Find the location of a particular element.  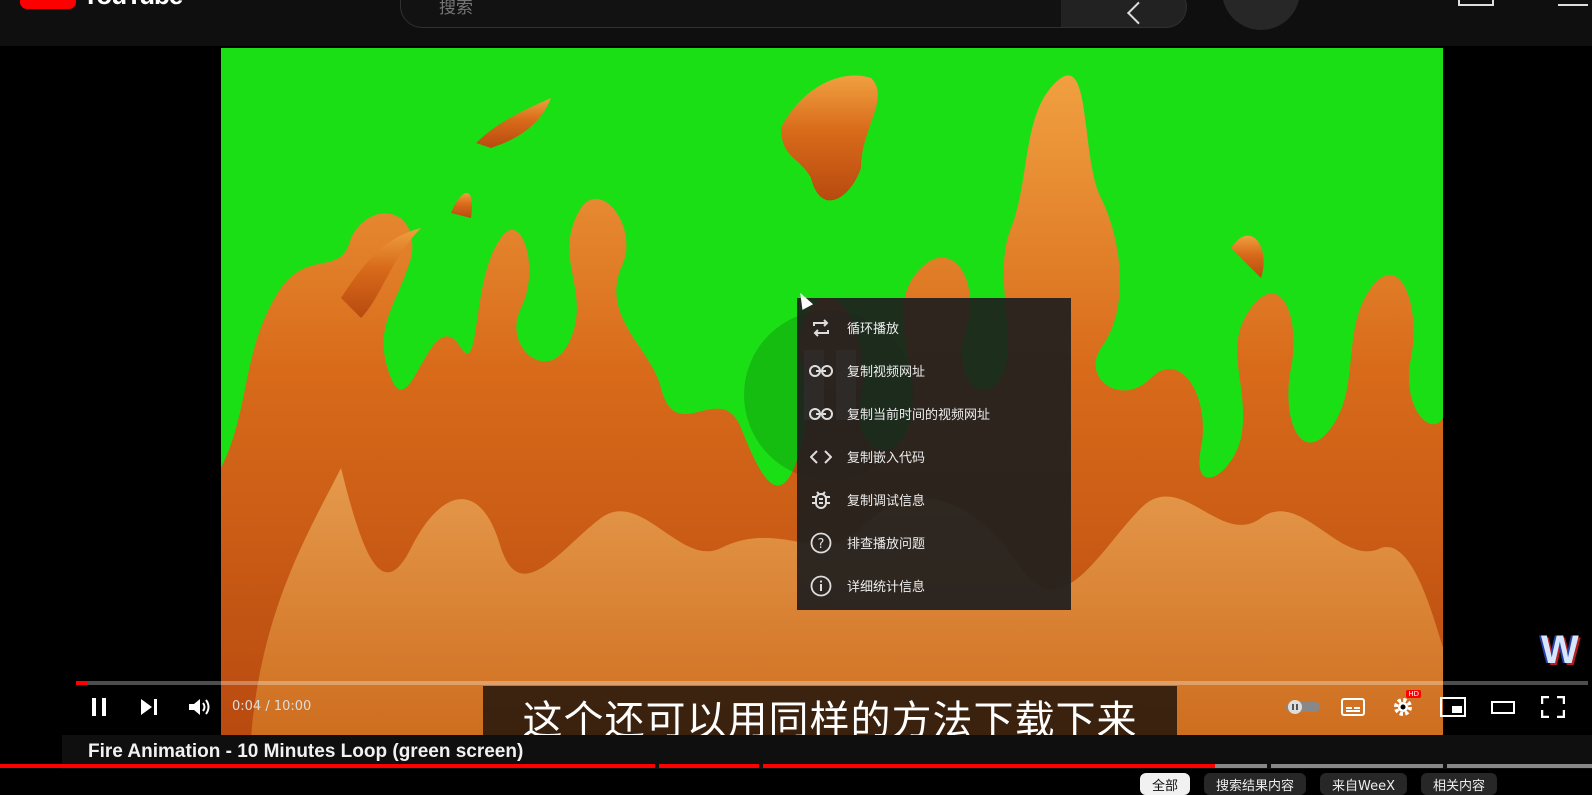

chip-all: 全部 is located at coordinates (1165, 784).